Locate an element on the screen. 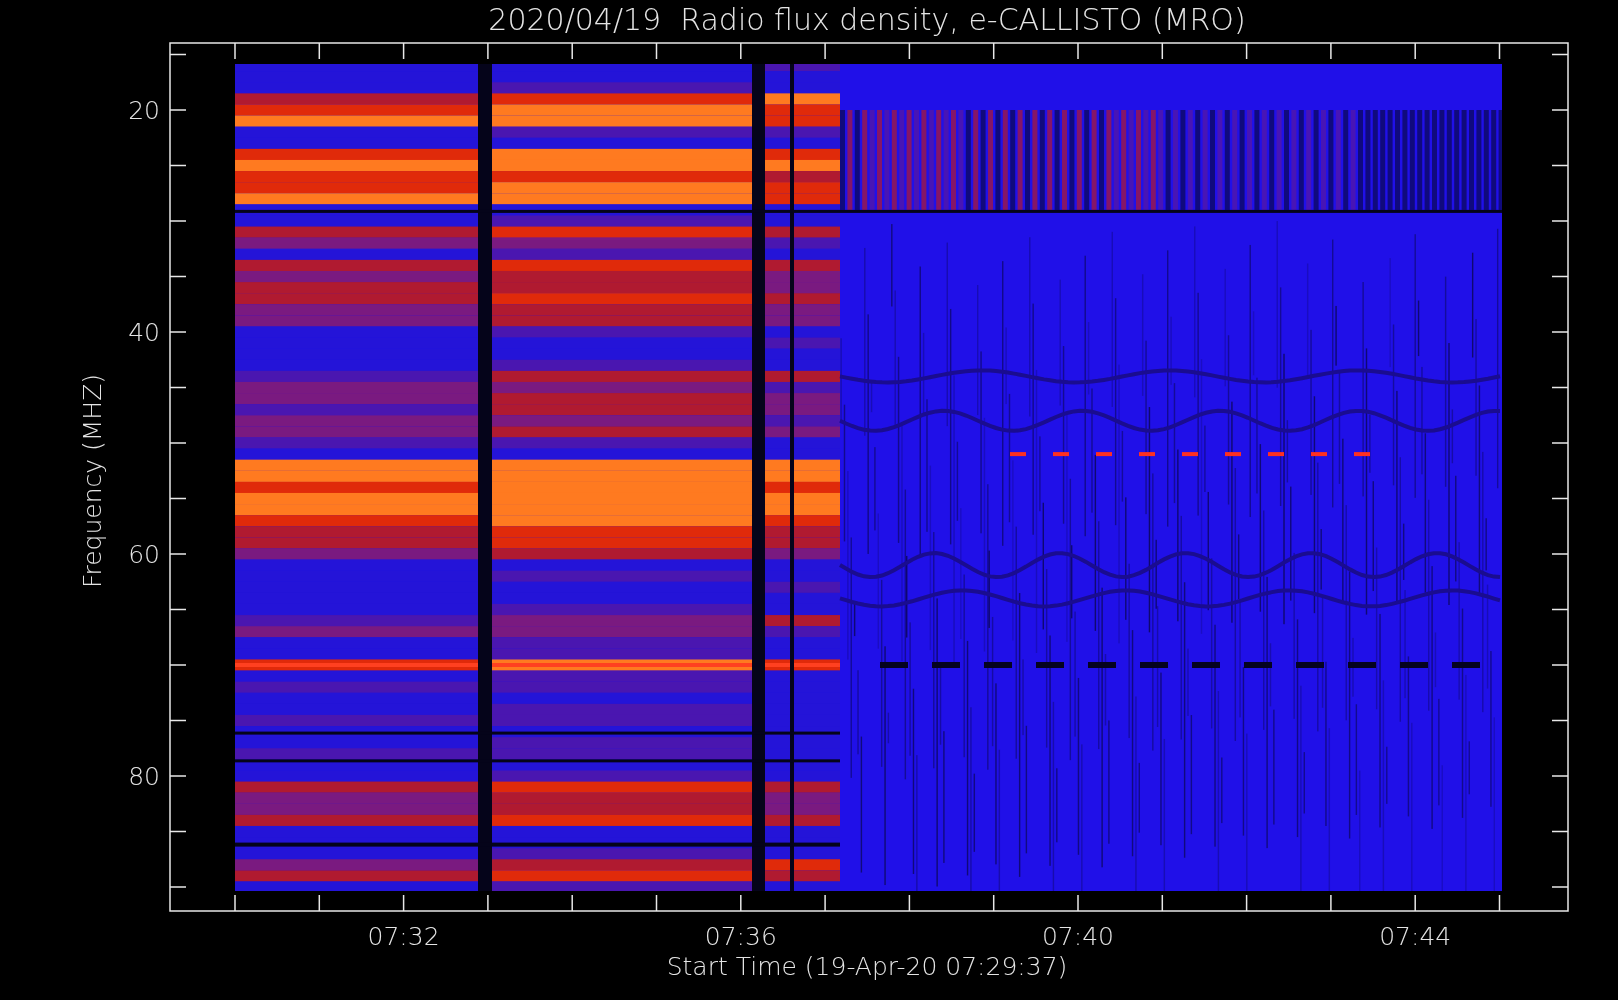 The image size is (1618, 1000). tick-label: 07:32 is located at coordinates (403, 936).